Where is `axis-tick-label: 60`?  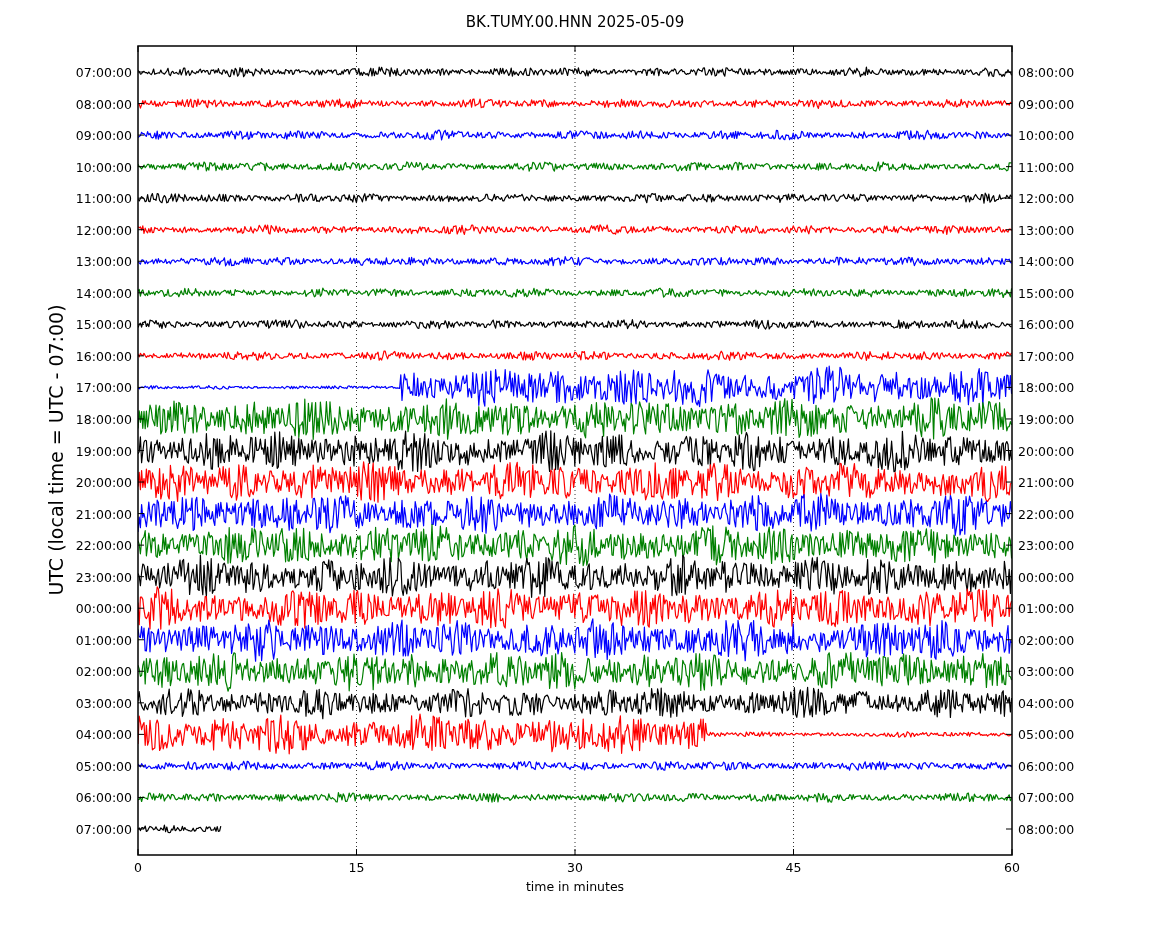
axis-tick-label: 60 is located at coordinates (1012, 867).